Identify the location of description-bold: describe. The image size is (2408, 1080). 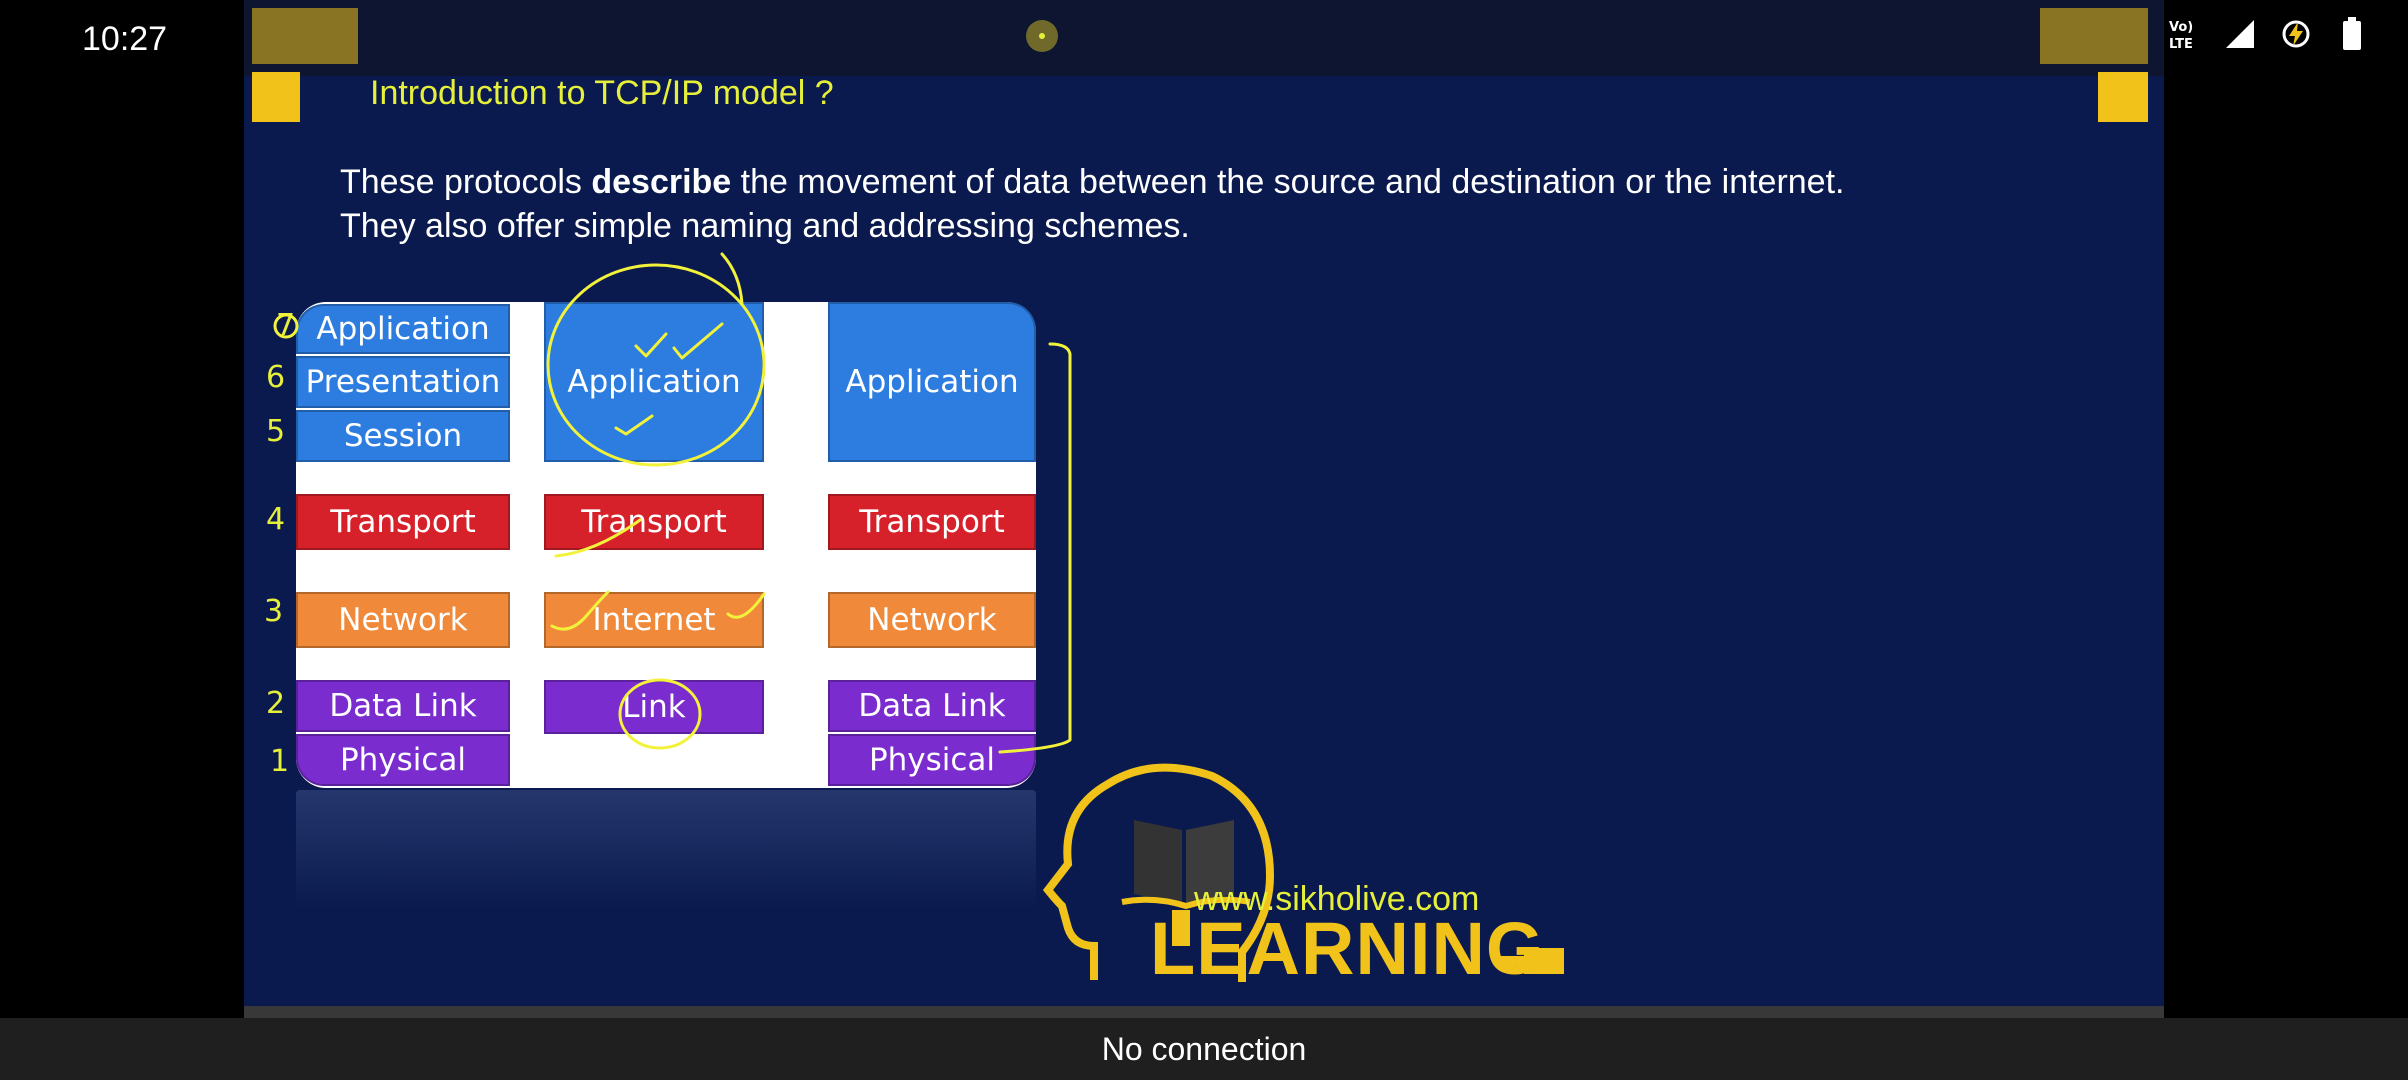
(661, 182).